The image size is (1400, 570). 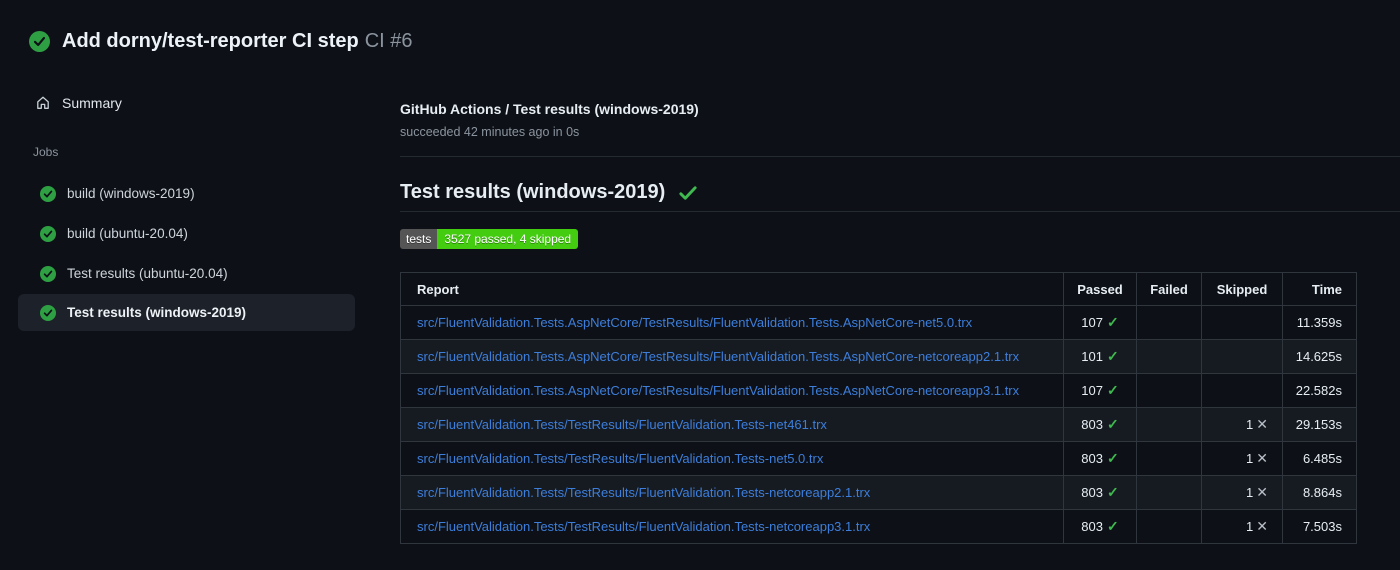 I want to click on sidebar-job-testresults-ubuntu: Test results (ubuntu-20.04), so click(x=186, y=273).